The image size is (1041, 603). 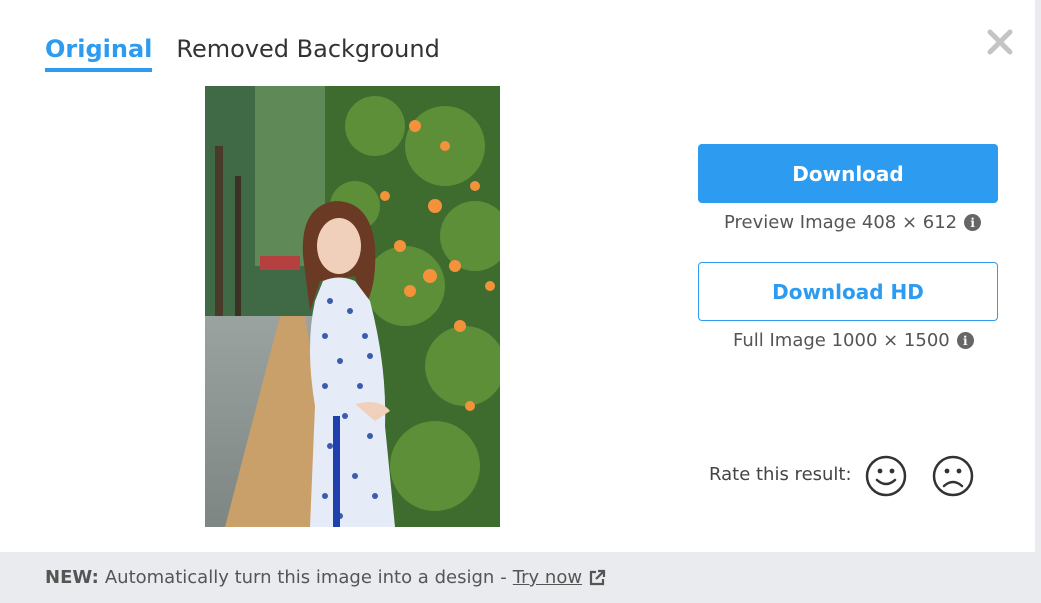 What do you see at coordinates (547, 577) in the screenshot?
I see `try-now-link: Try now` at bounding box center [547, 577].